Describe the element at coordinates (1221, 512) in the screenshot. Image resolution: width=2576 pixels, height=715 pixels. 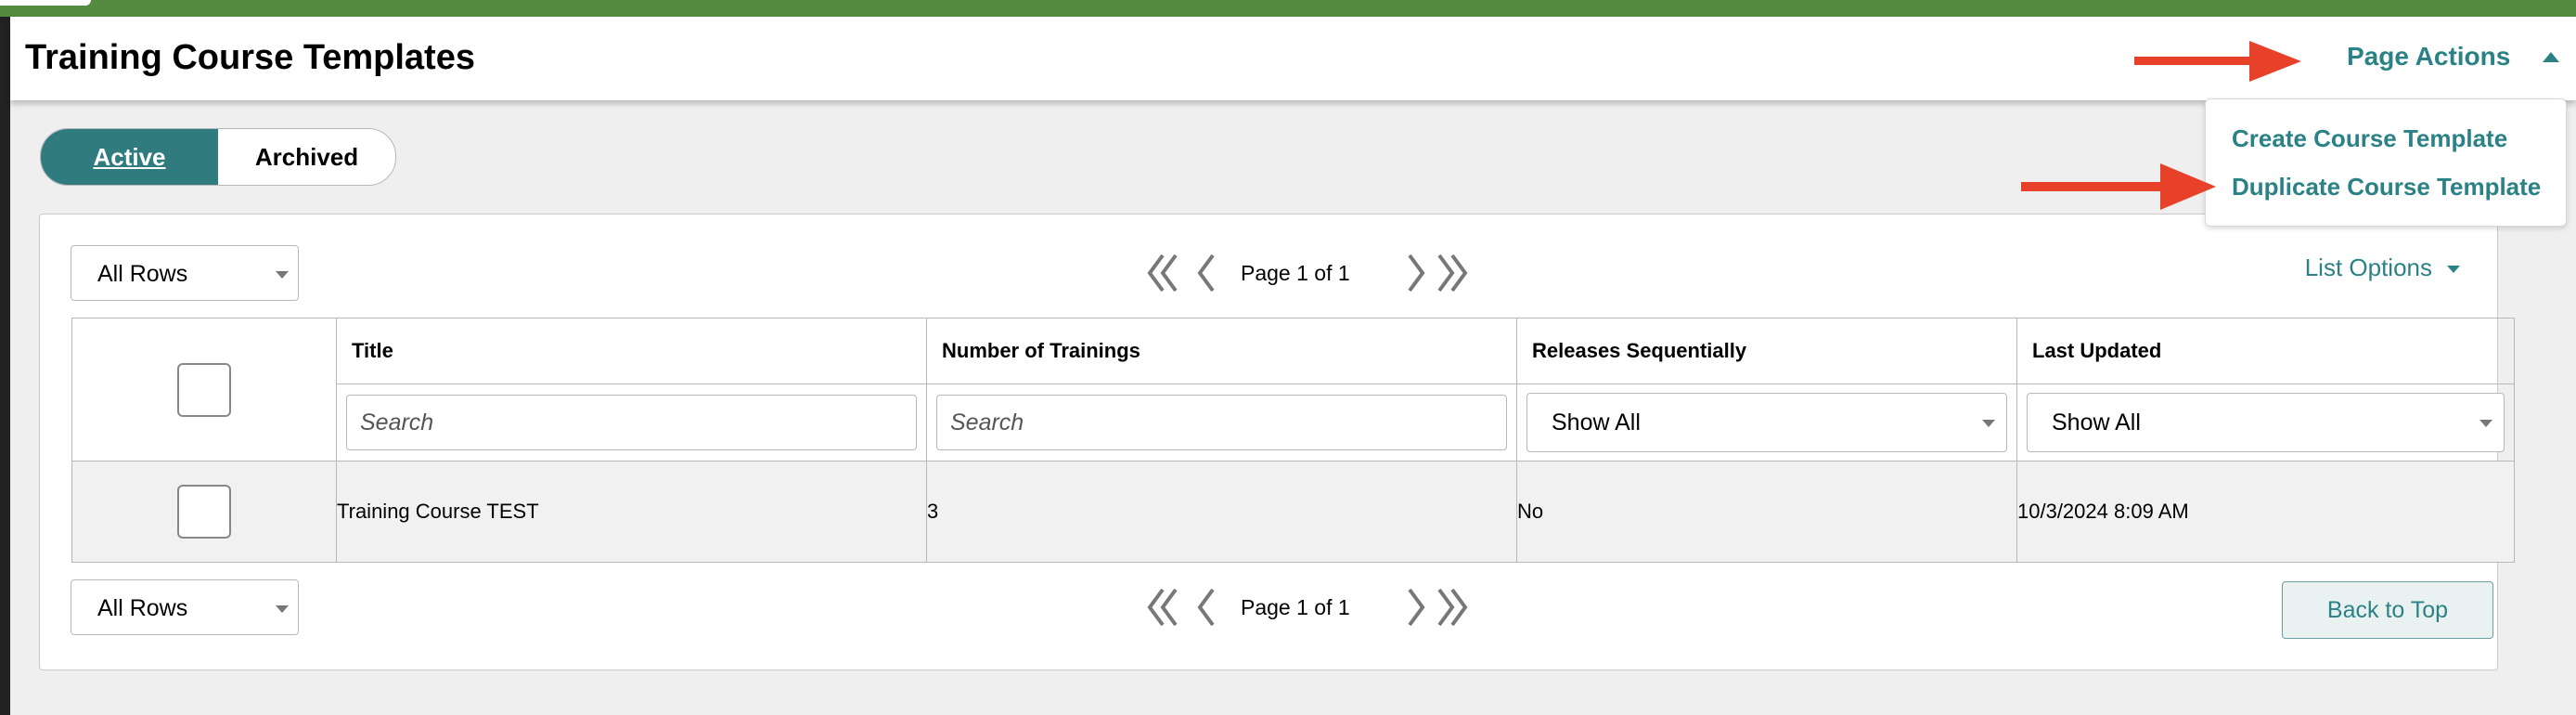
I see `cell-number-of-trainings: 3` at that location.